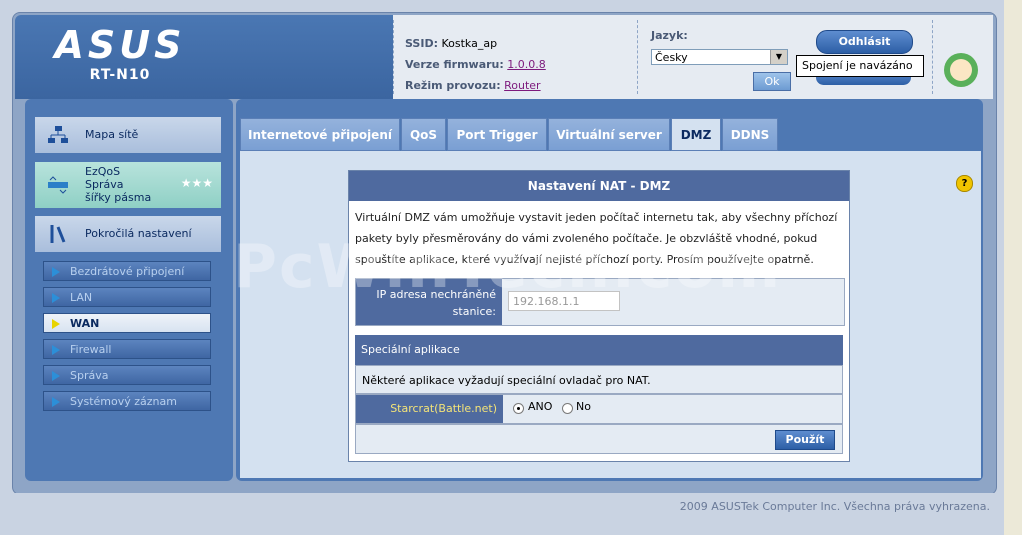  What do you see at coordinates (104, 184) in the screenshot?
I see `ezqos-line: Správa` at bounding box center [104, 184].